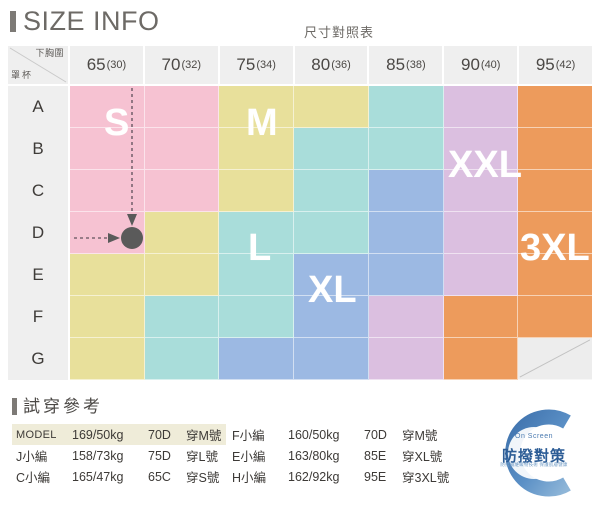 This screenshot has height=513, width=600. What do you see at coordinates (246, 64) in the screenshot?
I see `column-header-main-2: 75` at bounding box center [246, 64].